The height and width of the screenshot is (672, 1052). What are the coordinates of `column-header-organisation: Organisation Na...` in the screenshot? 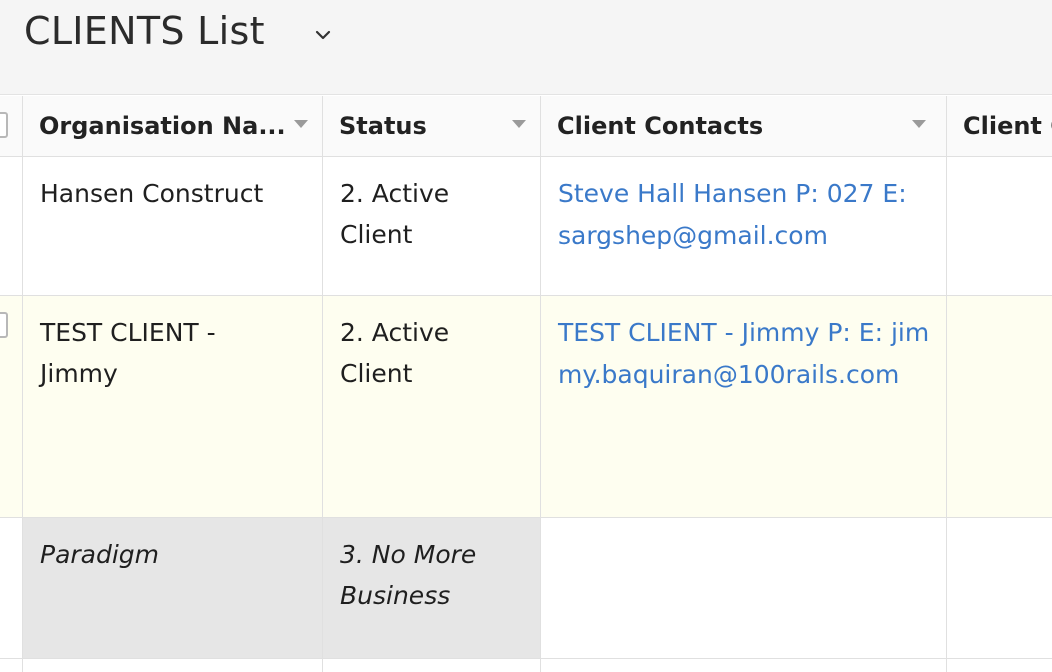 It's located at (173, 126).